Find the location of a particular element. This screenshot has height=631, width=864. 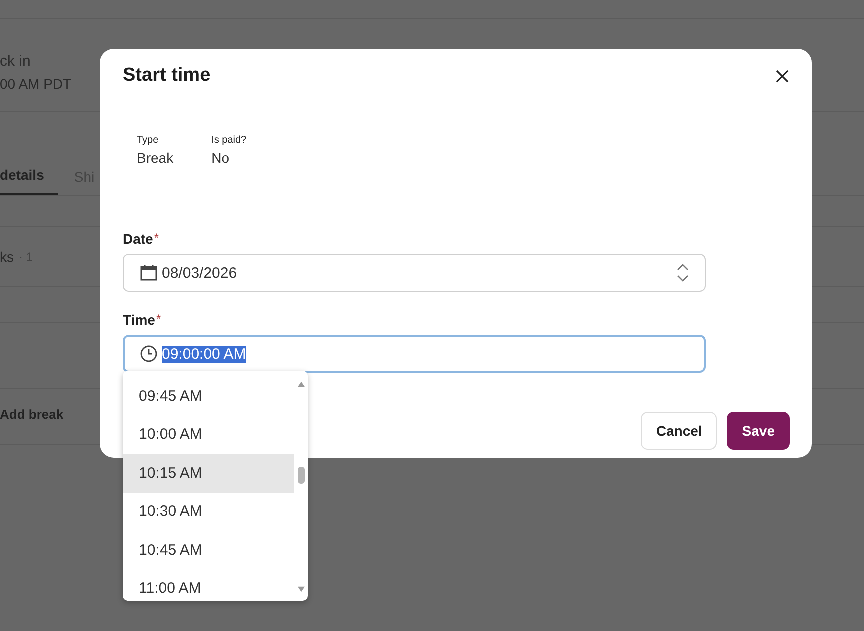

scroll-up-icon is located at coordinates (301, 384).